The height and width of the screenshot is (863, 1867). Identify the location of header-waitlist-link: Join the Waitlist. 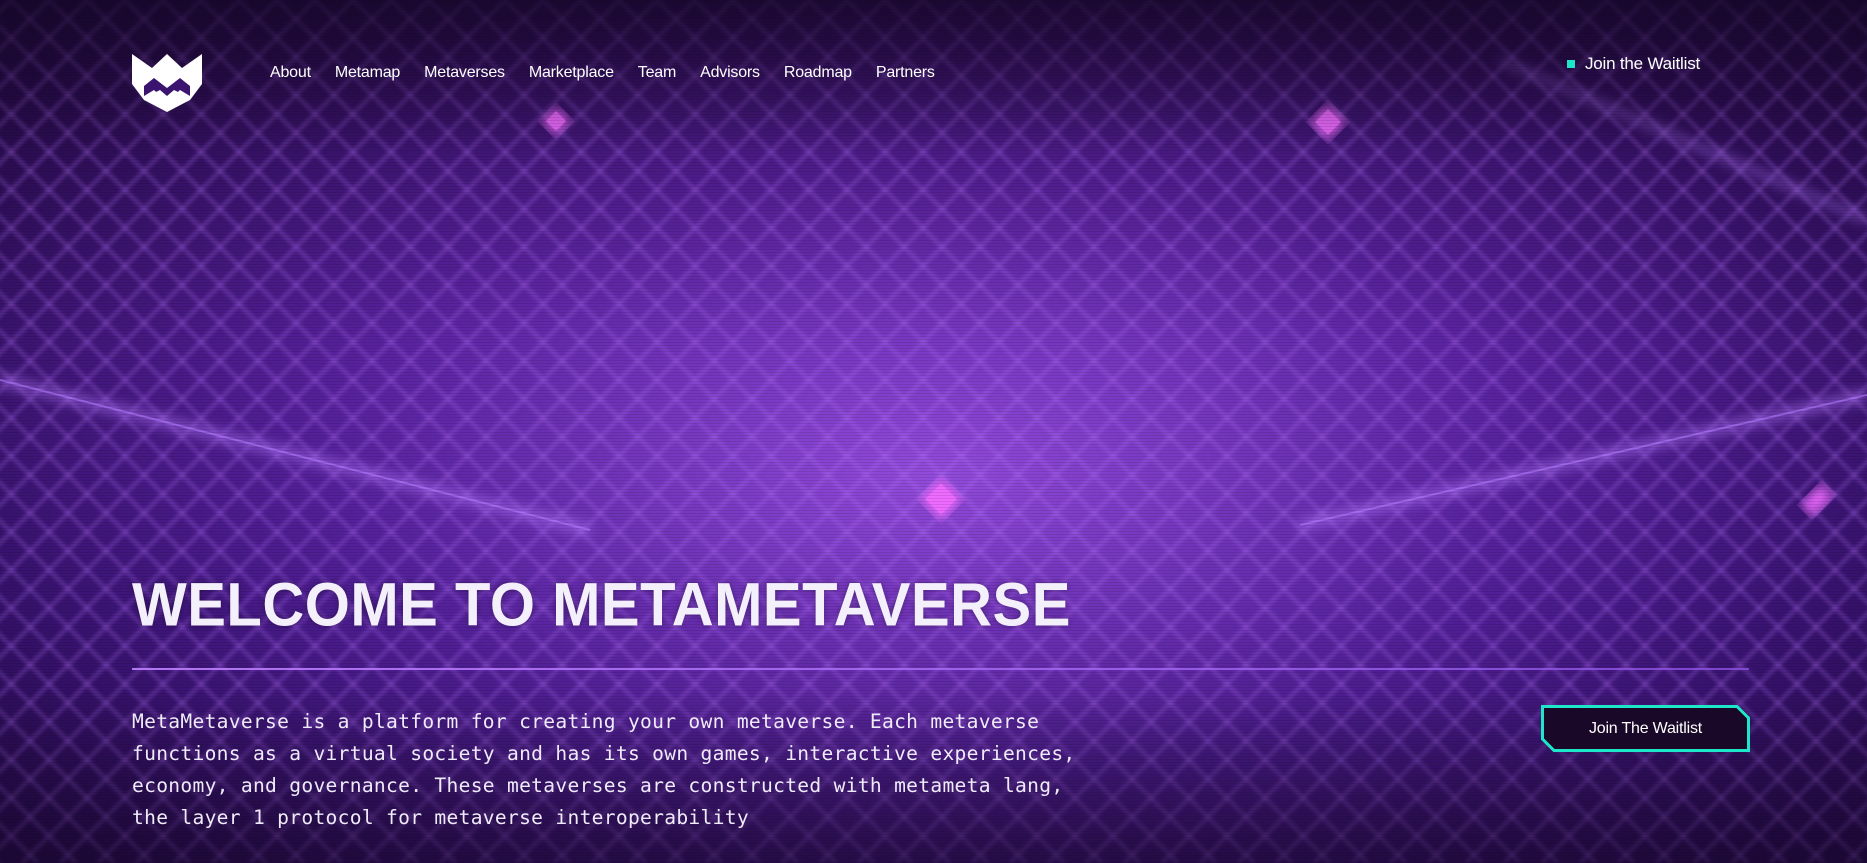
(1633, 64).